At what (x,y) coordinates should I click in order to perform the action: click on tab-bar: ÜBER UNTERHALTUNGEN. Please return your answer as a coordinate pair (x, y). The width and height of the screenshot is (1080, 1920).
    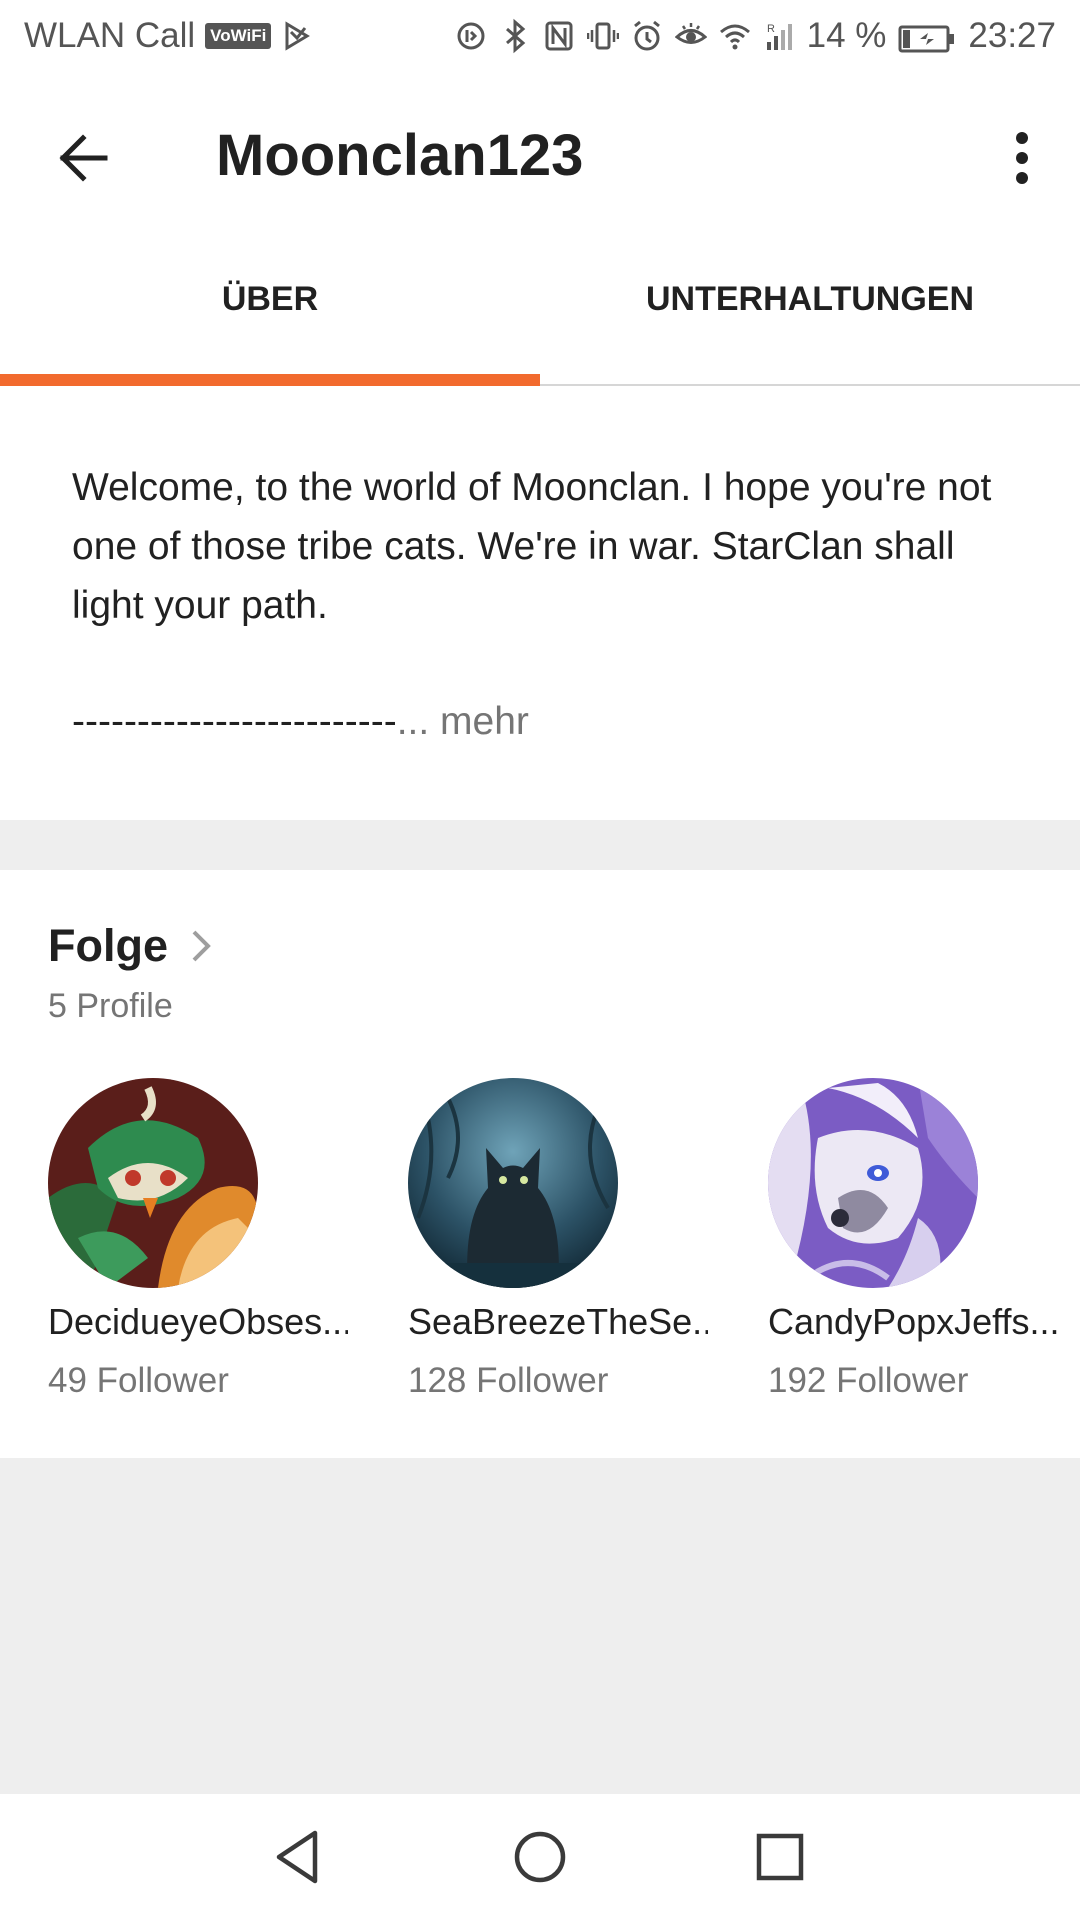
    Looking at the image, I should click on (540, 311).